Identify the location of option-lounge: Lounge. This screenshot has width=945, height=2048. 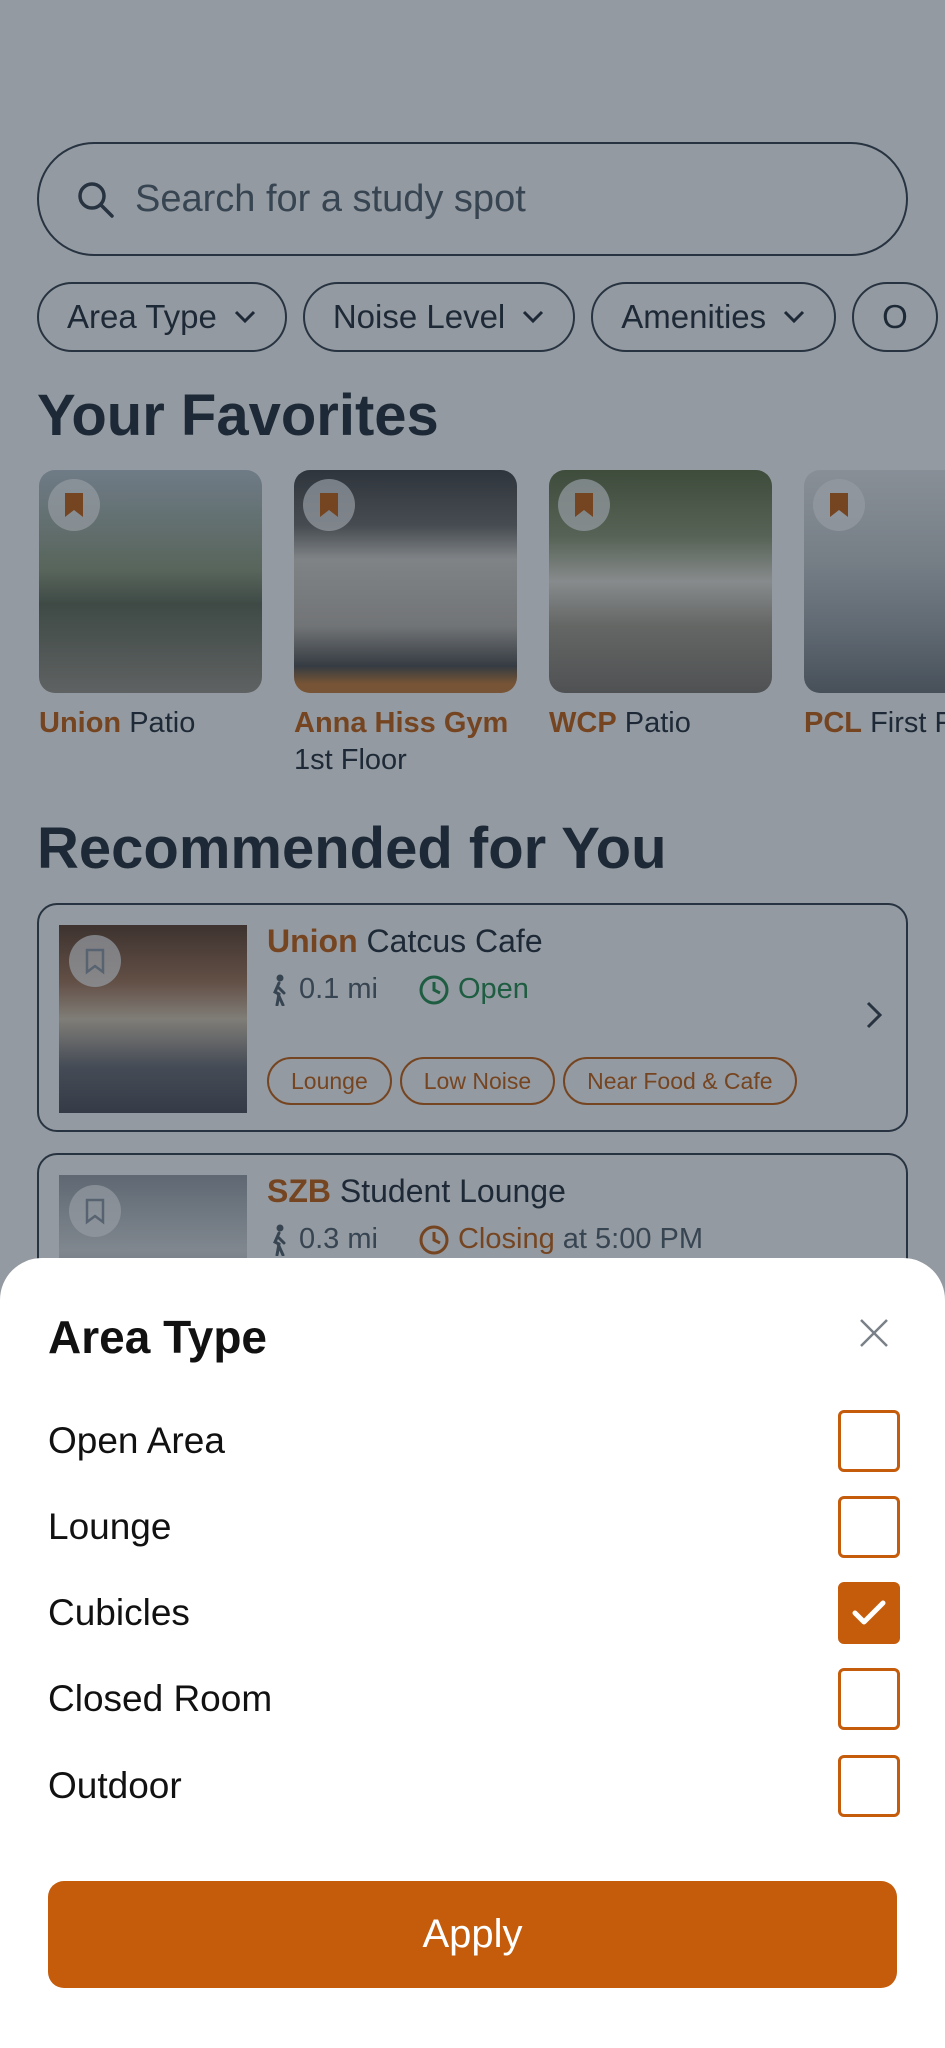
(474, 1528).